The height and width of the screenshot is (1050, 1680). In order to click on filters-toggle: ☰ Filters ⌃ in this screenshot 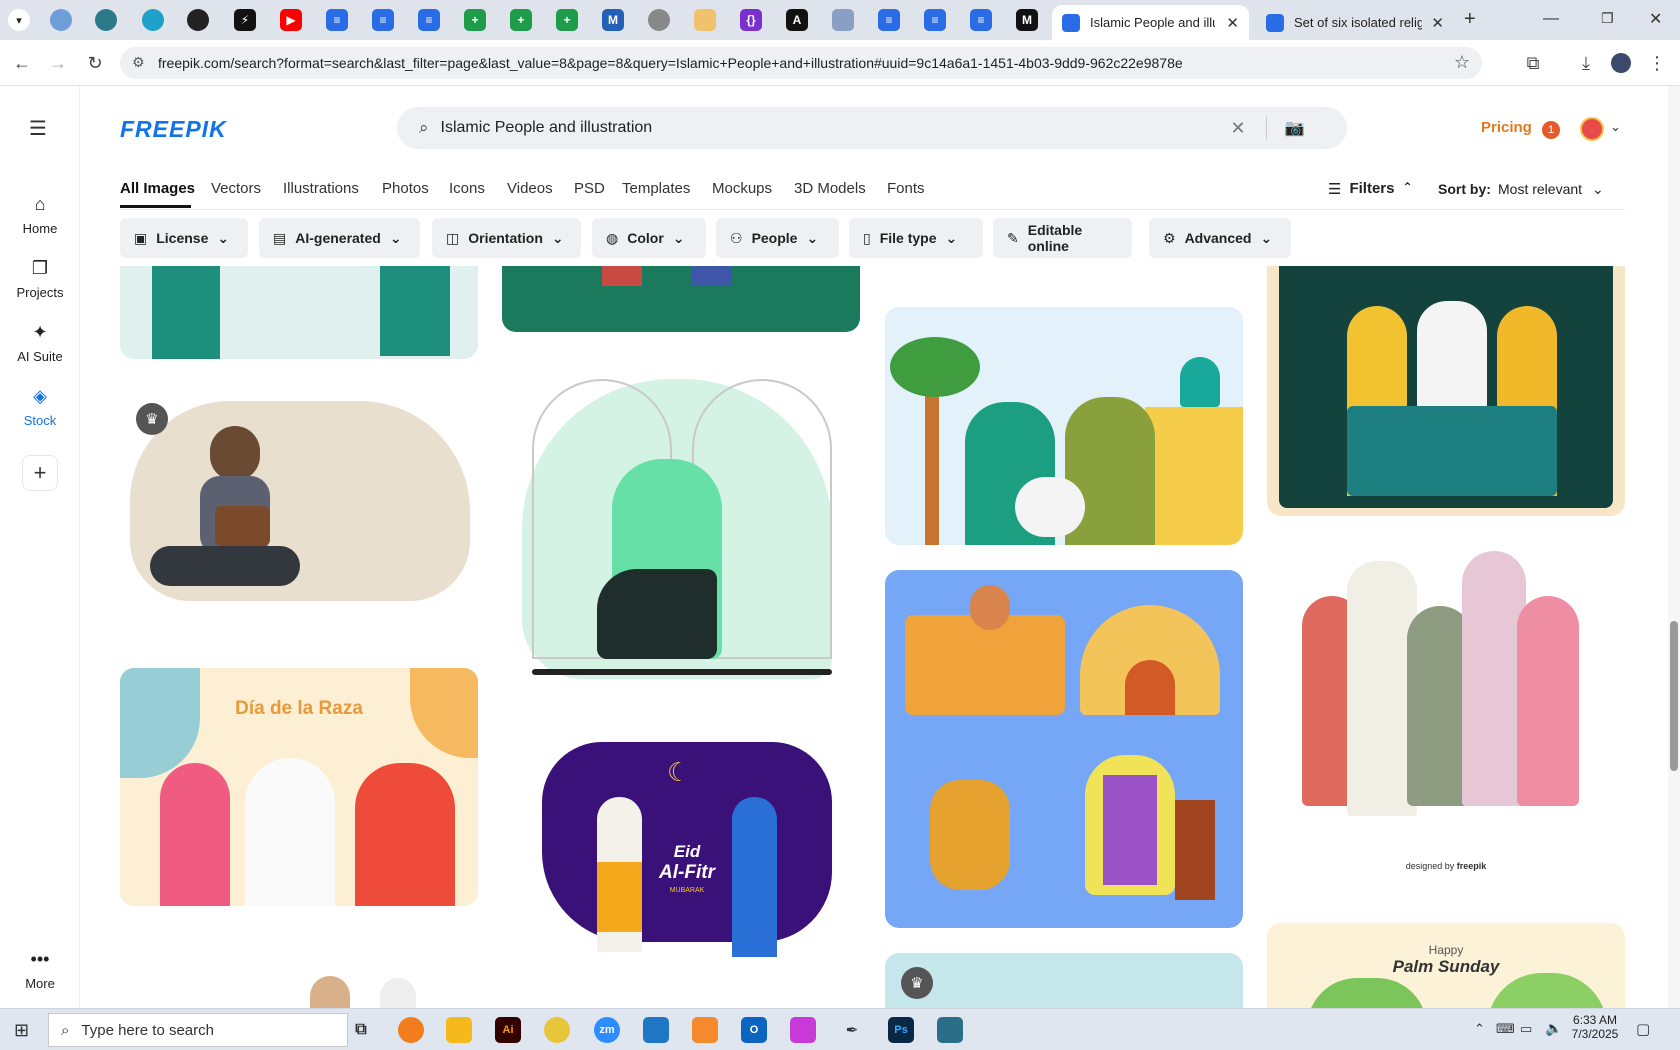, I will do `click(1370, 189)`.